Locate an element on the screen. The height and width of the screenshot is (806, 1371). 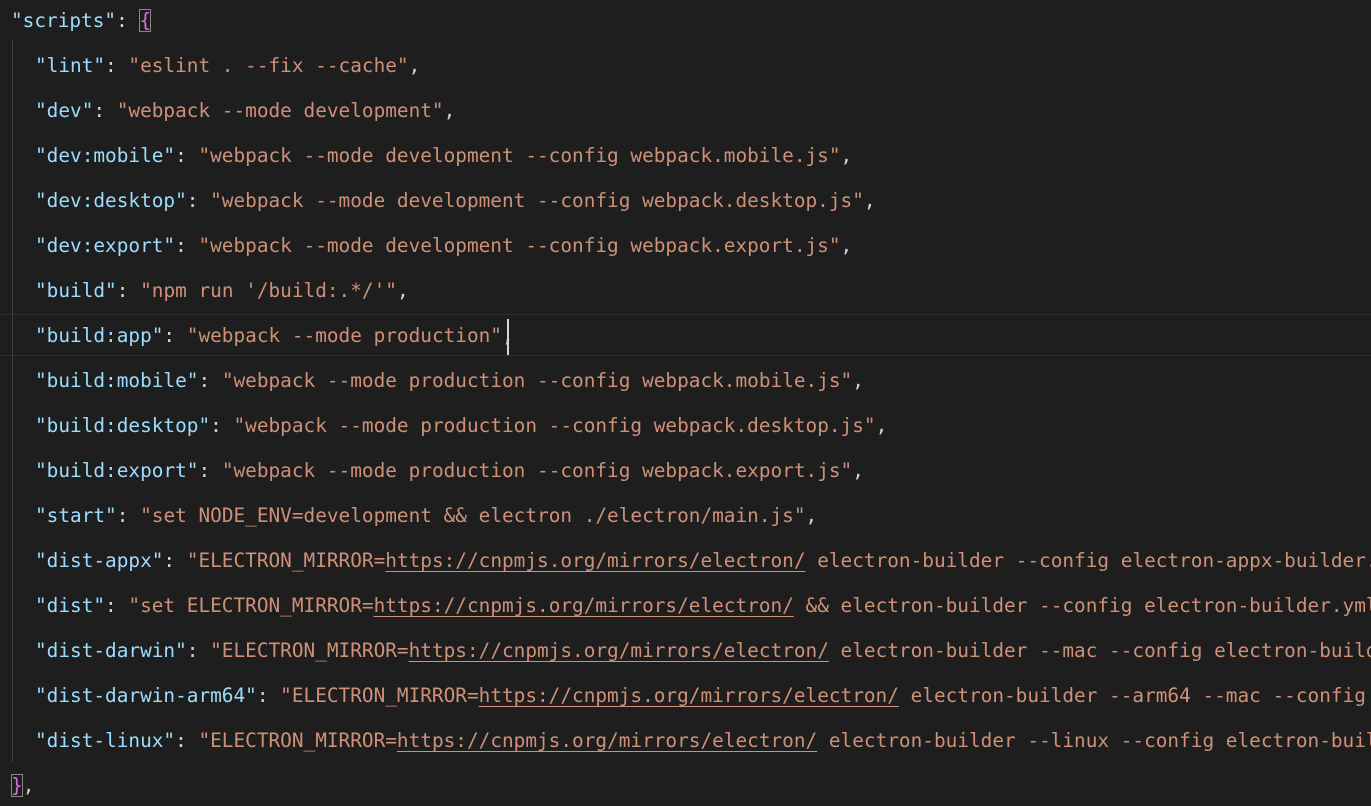
code-line-scripts-open: "scripts": { is located at coordinates (81, 21).